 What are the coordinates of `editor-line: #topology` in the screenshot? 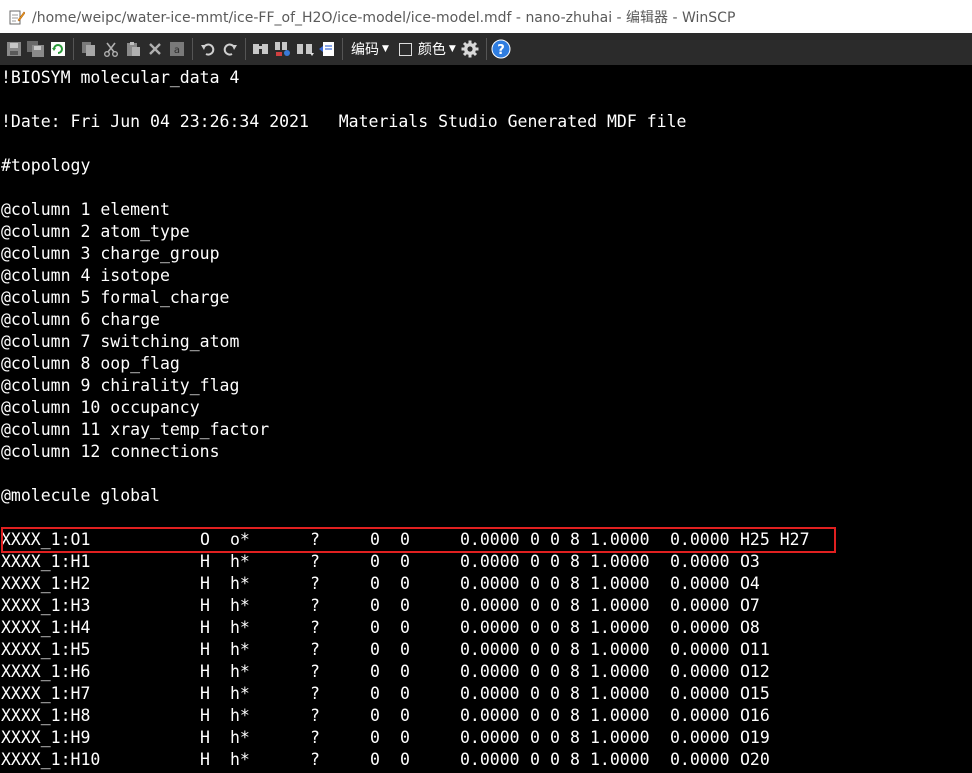 It's located at (46, 165).